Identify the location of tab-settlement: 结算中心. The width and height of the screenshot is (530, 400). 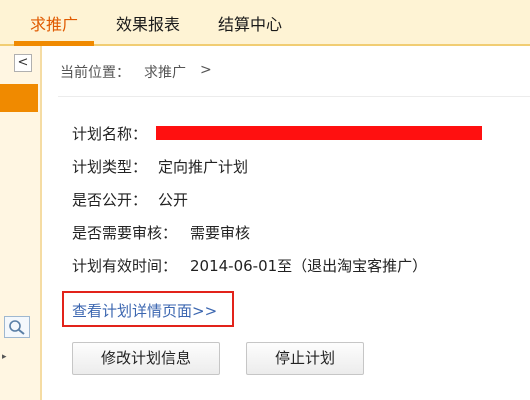
(250, 25).